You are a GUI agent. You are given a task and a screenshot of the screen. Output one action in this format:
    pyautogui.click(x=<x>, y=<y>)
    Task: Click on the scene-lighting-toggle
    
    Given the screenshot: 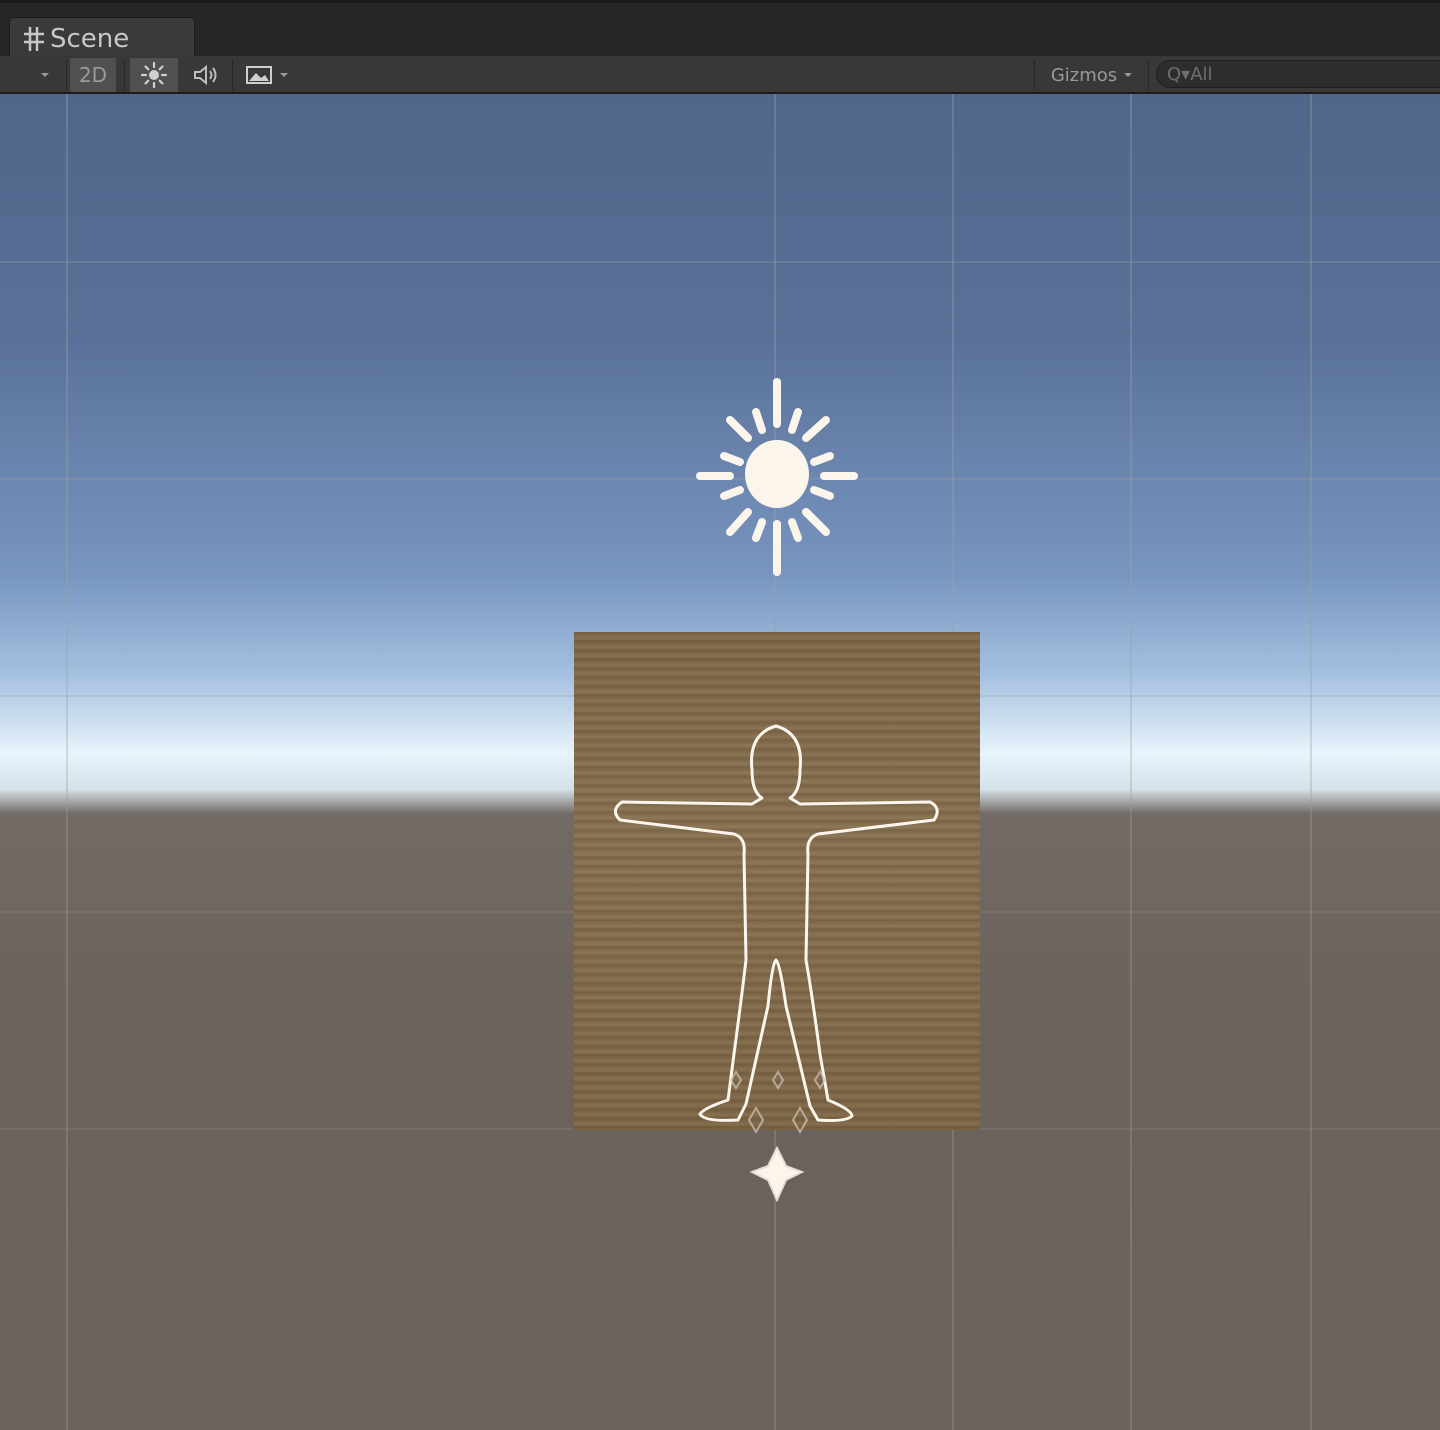 What is the action you would take?
    pyautogui.click(x=154, y=75)
    